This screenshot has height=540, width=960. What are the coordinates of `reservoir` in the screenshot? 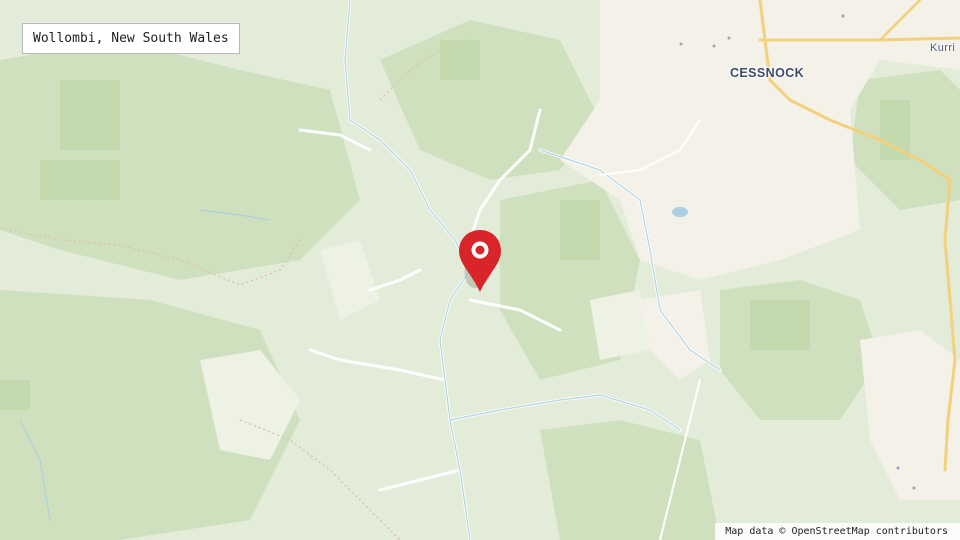 It's located at (680, 212).